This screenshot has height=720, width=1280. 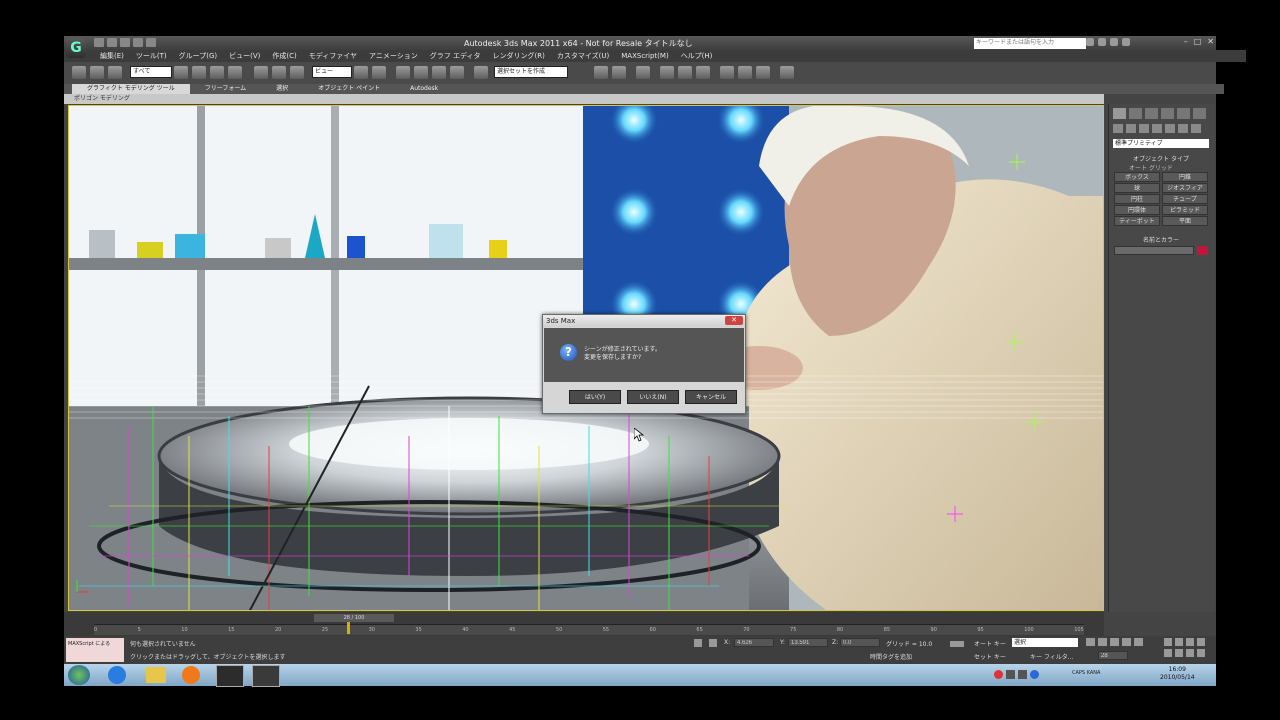 I want to click on percent-snap-icon, so click(x=439, y=72).